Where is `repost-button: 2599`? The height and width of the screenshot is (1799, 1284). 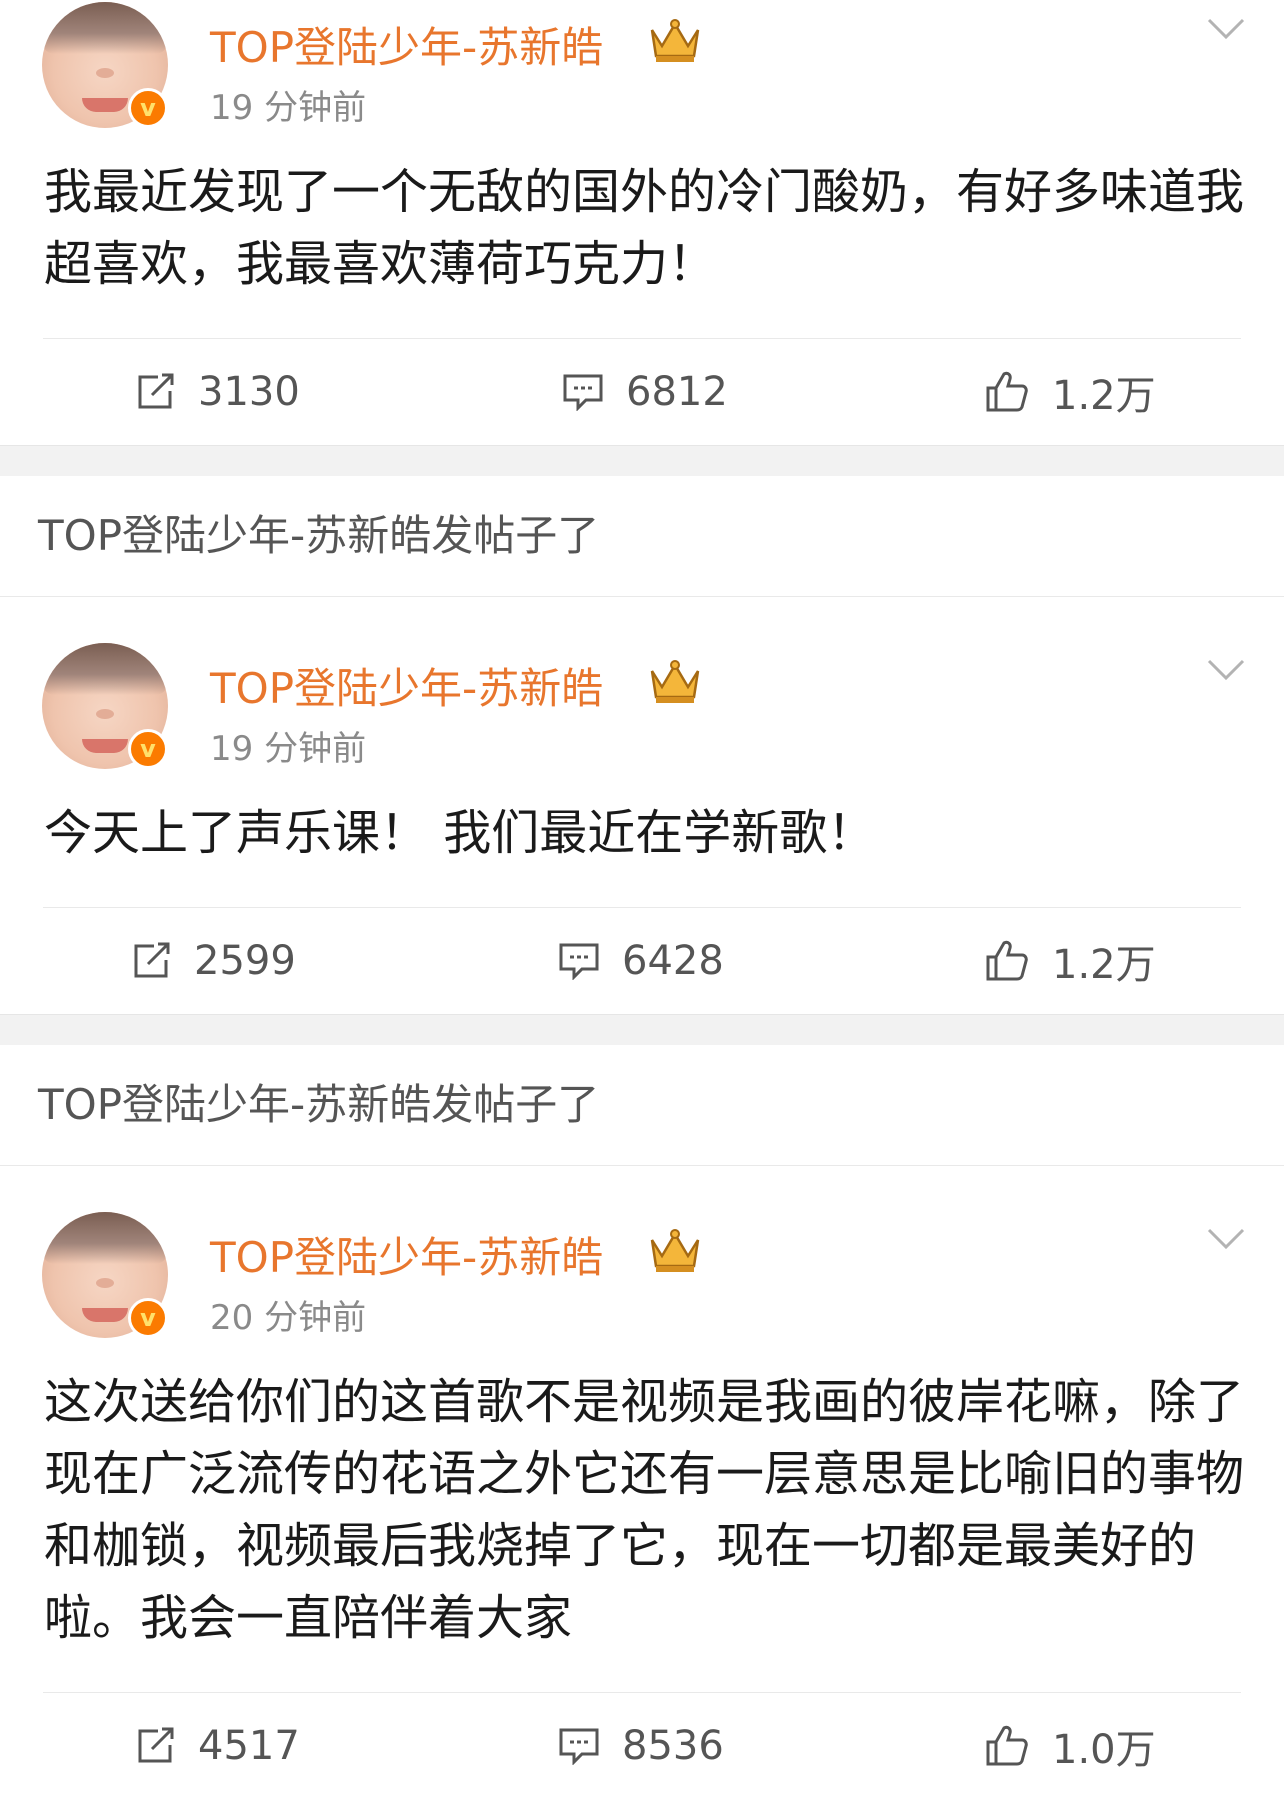
repost-button: 2599 is located at coordinates (214, 961).